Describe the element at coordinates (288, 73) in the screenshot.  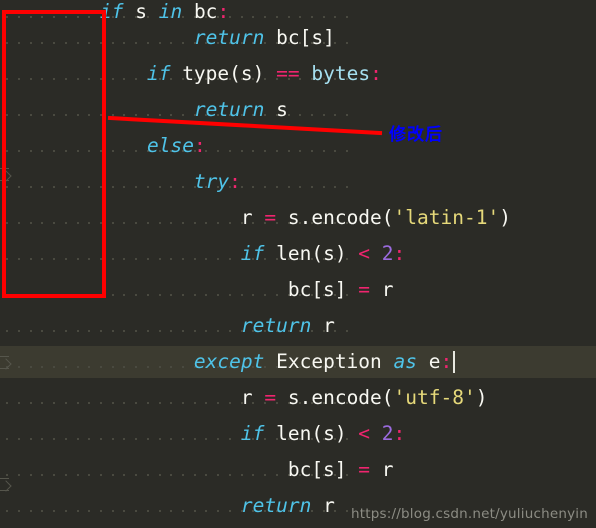
I see `code-token: ==` at that location.